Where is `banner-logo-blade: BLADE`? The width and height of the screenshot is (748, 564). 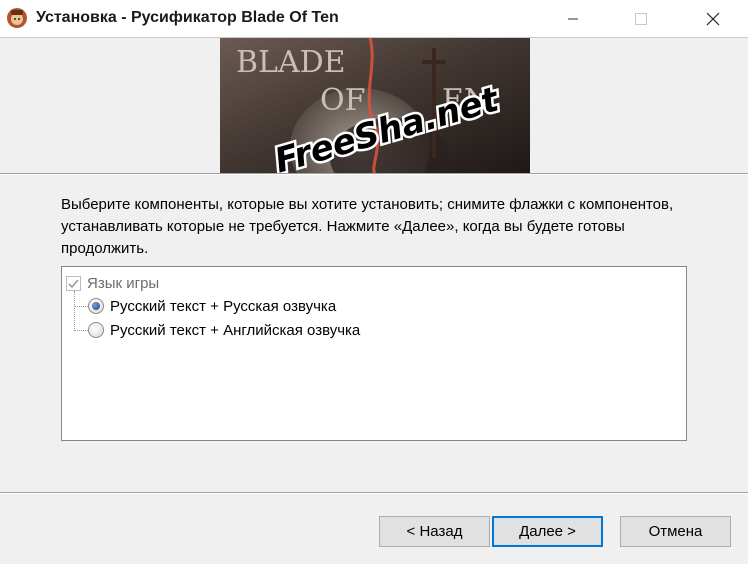 banner-logo-blade: BLADE is located at coordinates (291, 62).